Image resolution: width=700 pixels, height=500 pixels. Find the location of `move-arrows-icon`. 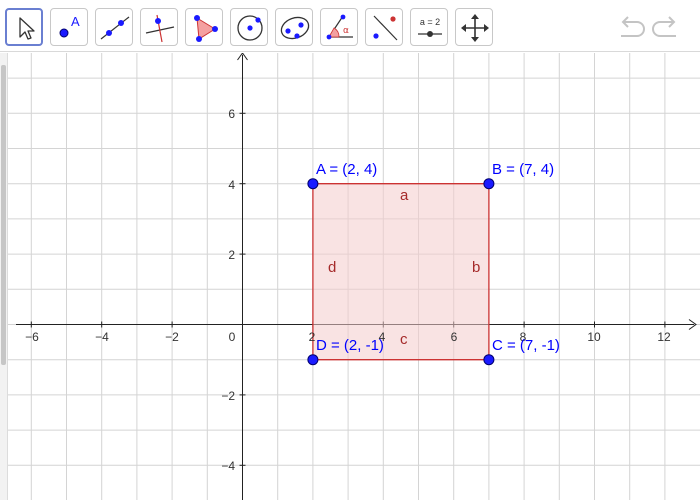

move-arrows-icon is located at coordinates (475, 28).